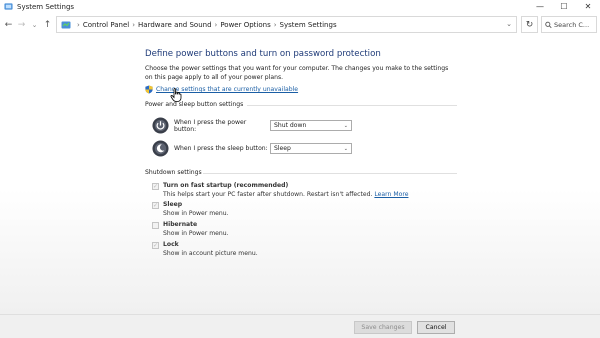  Describe the element at coordinates (155, 186) in the screenshot. I see `fast-startup-checkbox: ✓` at that location.